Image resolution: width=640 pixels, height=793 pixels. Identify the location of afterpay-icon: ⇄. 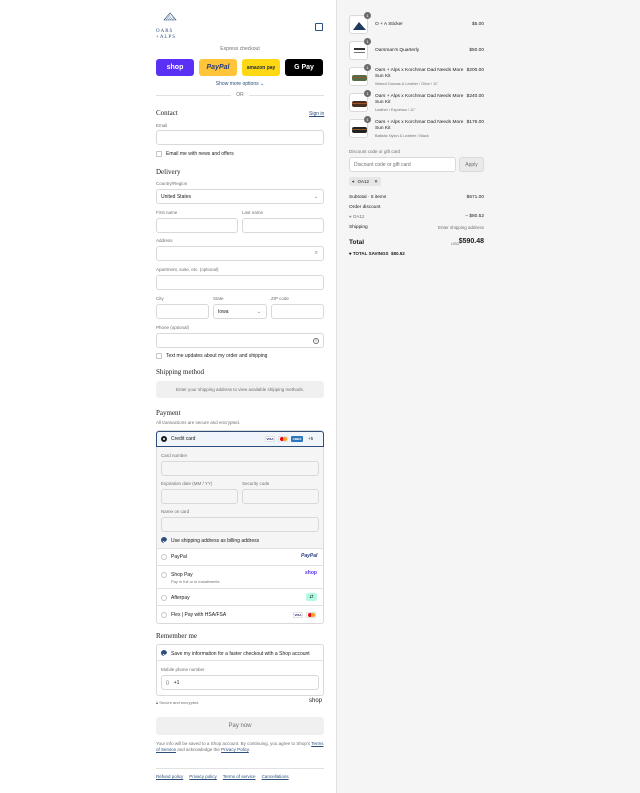
(311, 597).